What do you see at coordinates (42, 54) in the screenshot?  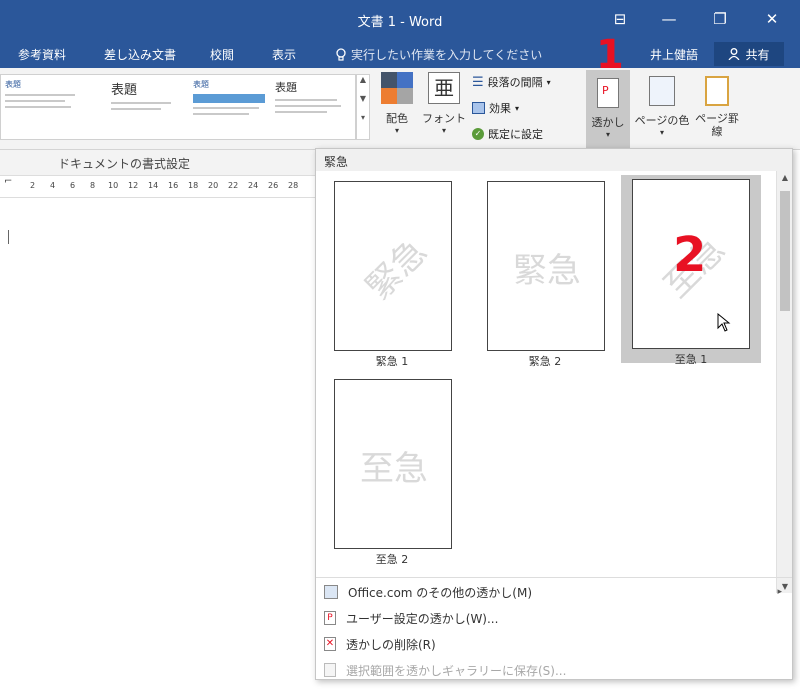 I see `tab-references: 参考資料` at bounding box center [42, 54].